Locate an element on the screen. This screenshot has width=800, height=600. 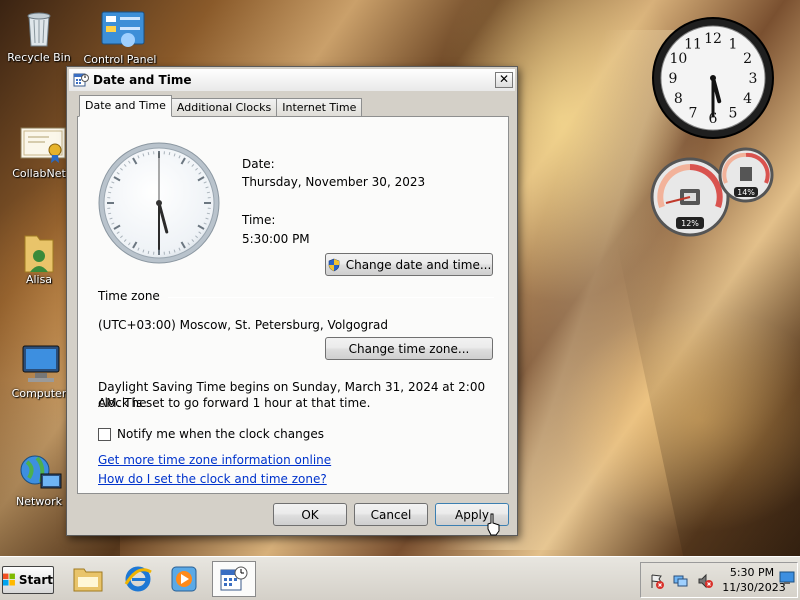
uac-shield-icon is located at coordinates (334, 264).